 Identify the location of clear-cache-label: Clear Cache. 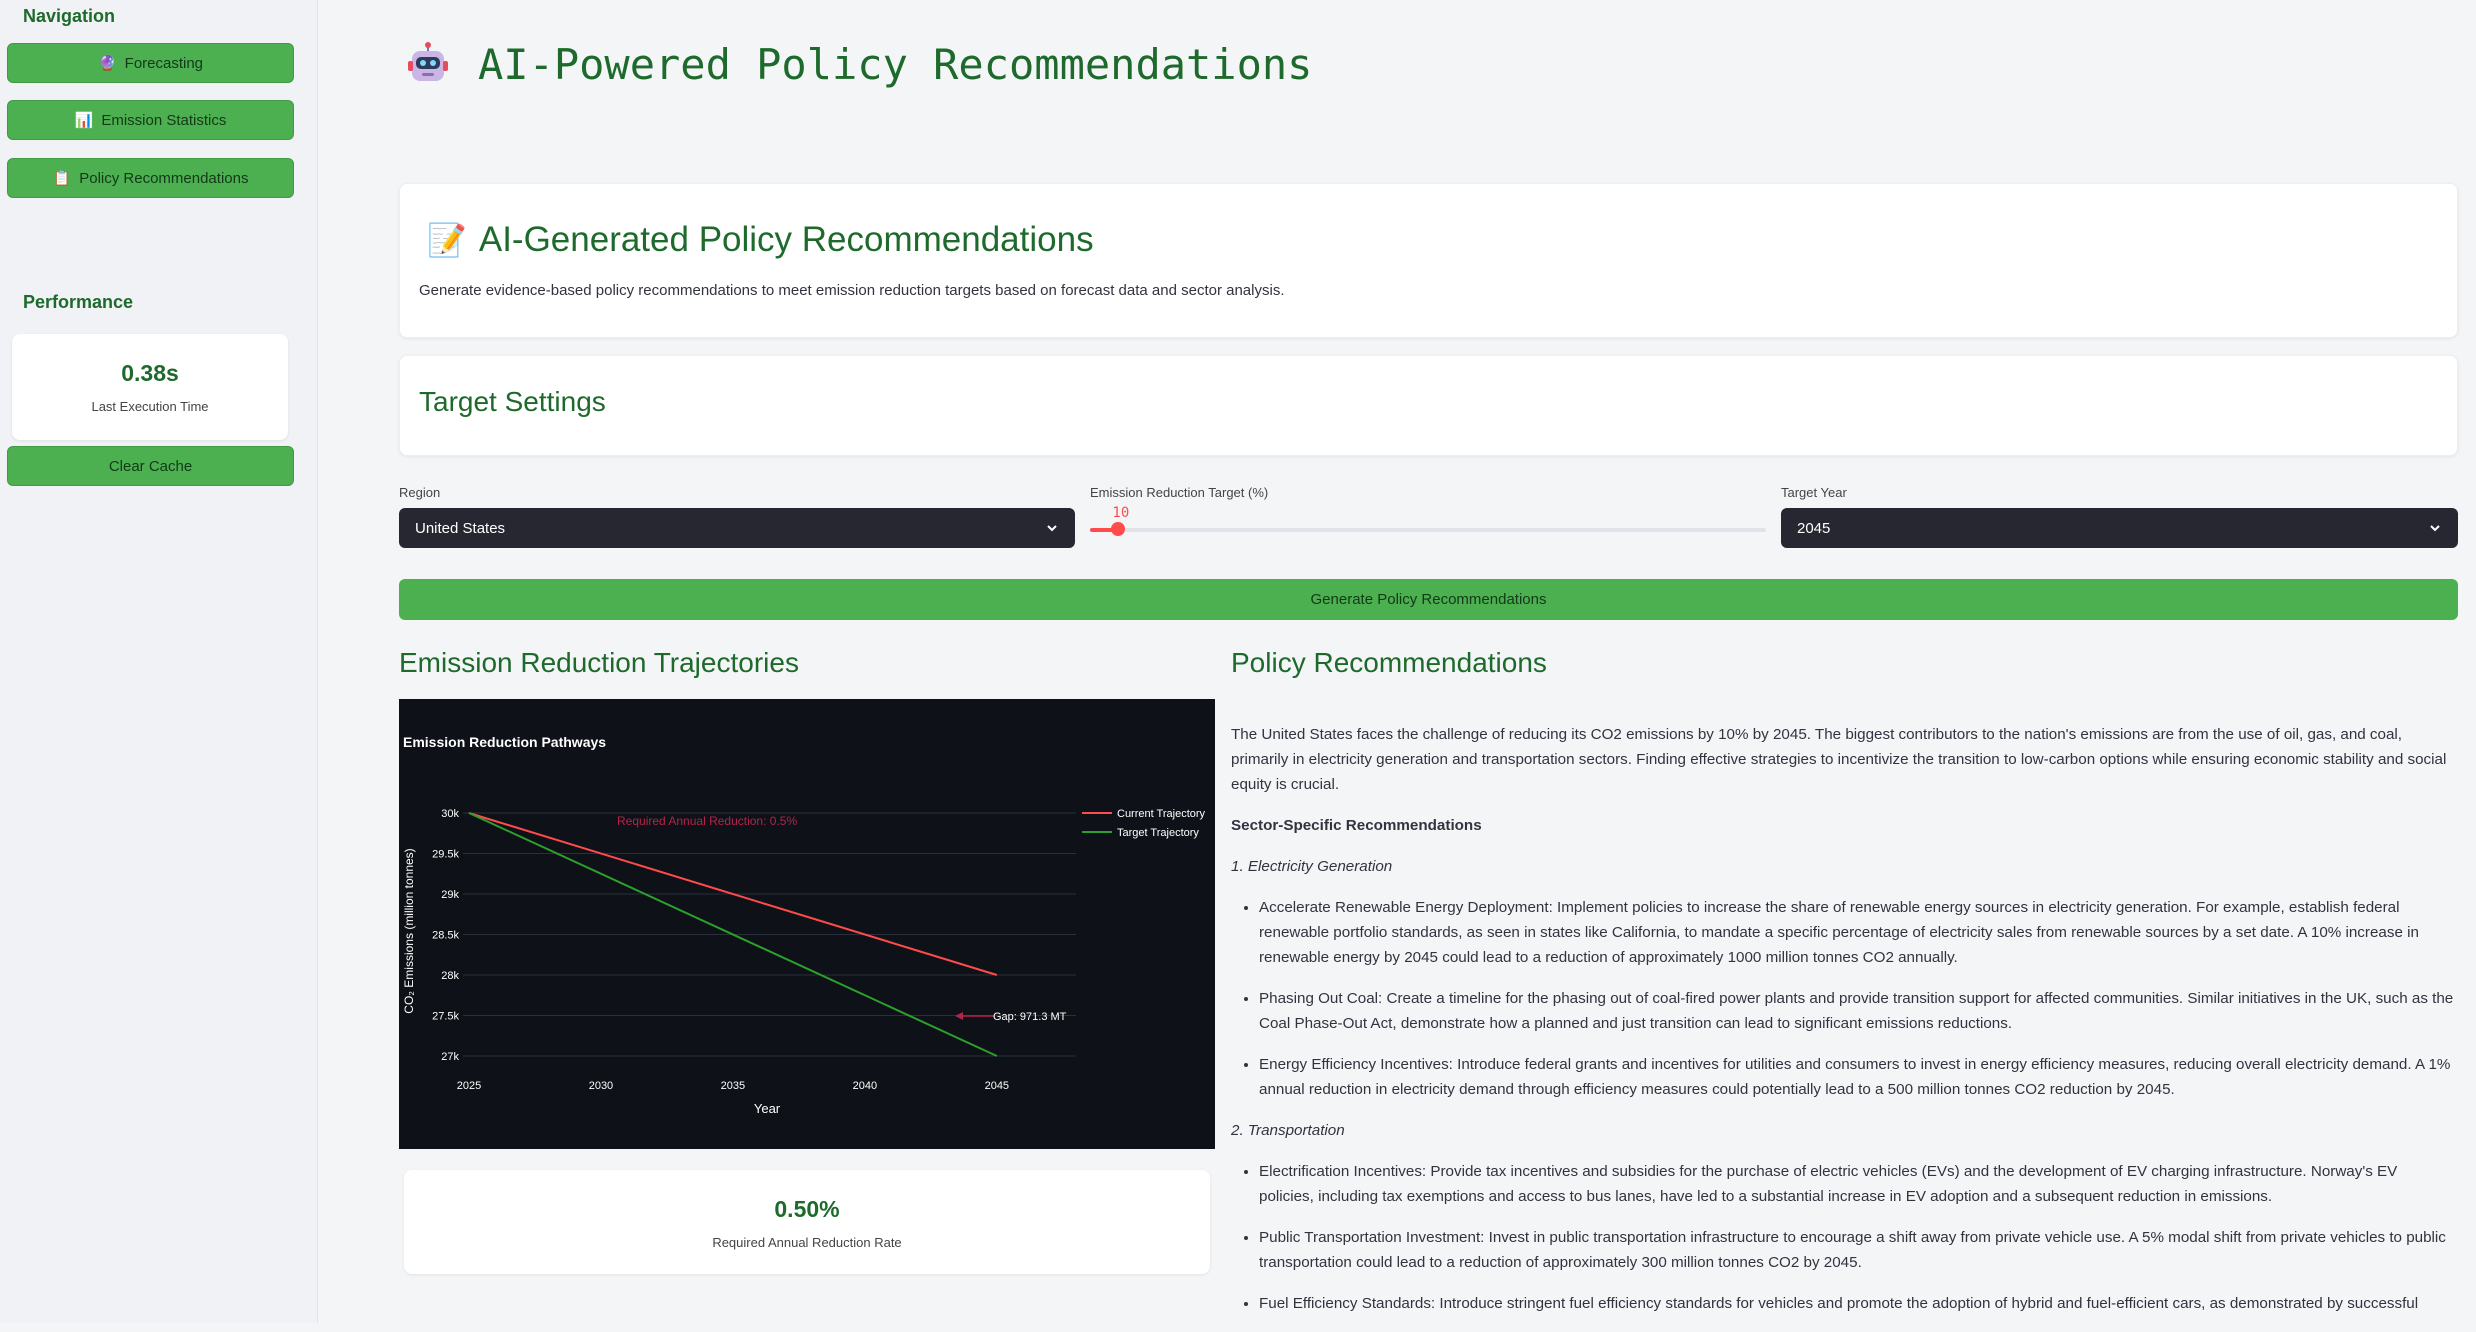
(150, 466).